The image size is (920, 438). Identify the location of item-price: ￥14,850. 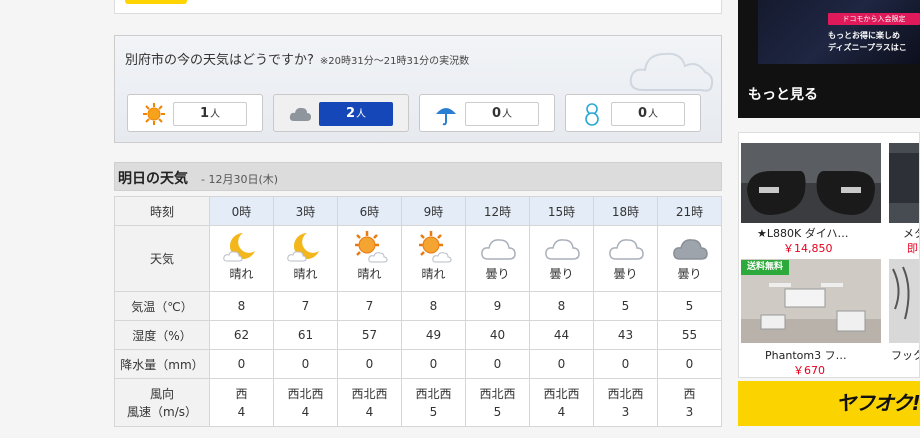
(808, 248).